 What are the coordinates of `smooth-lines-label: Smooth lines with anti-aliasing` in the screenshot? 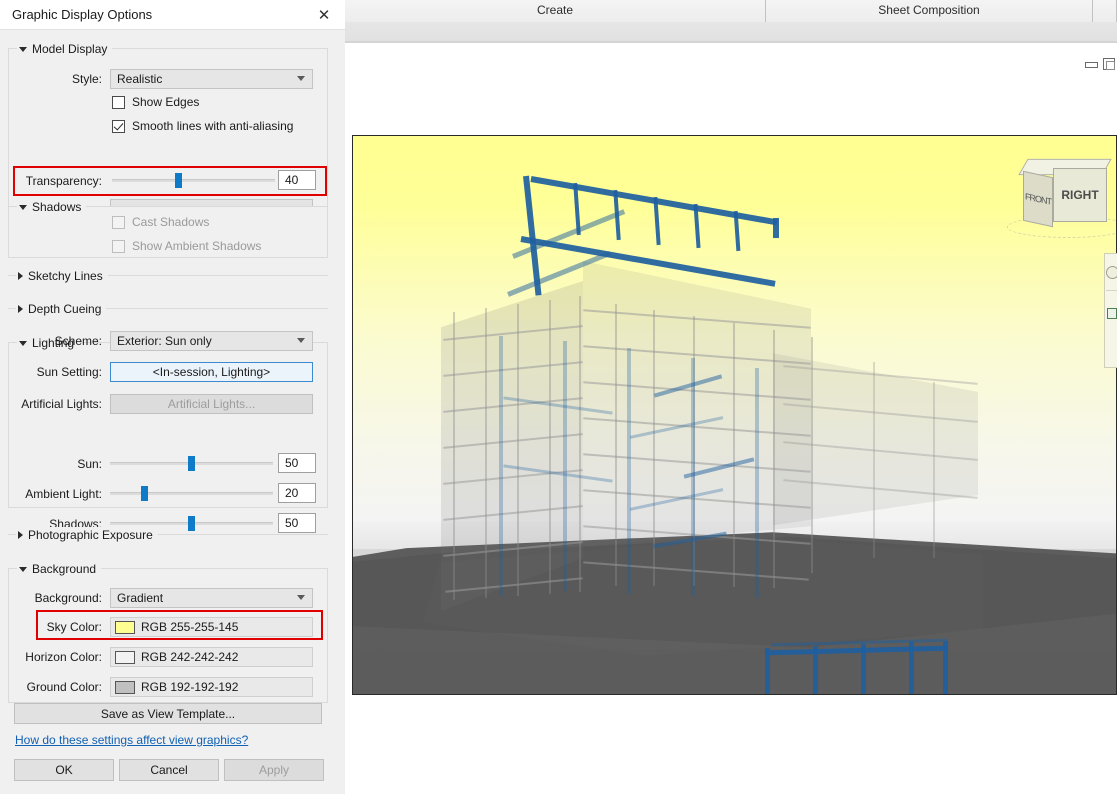 It's located at (213, 126).